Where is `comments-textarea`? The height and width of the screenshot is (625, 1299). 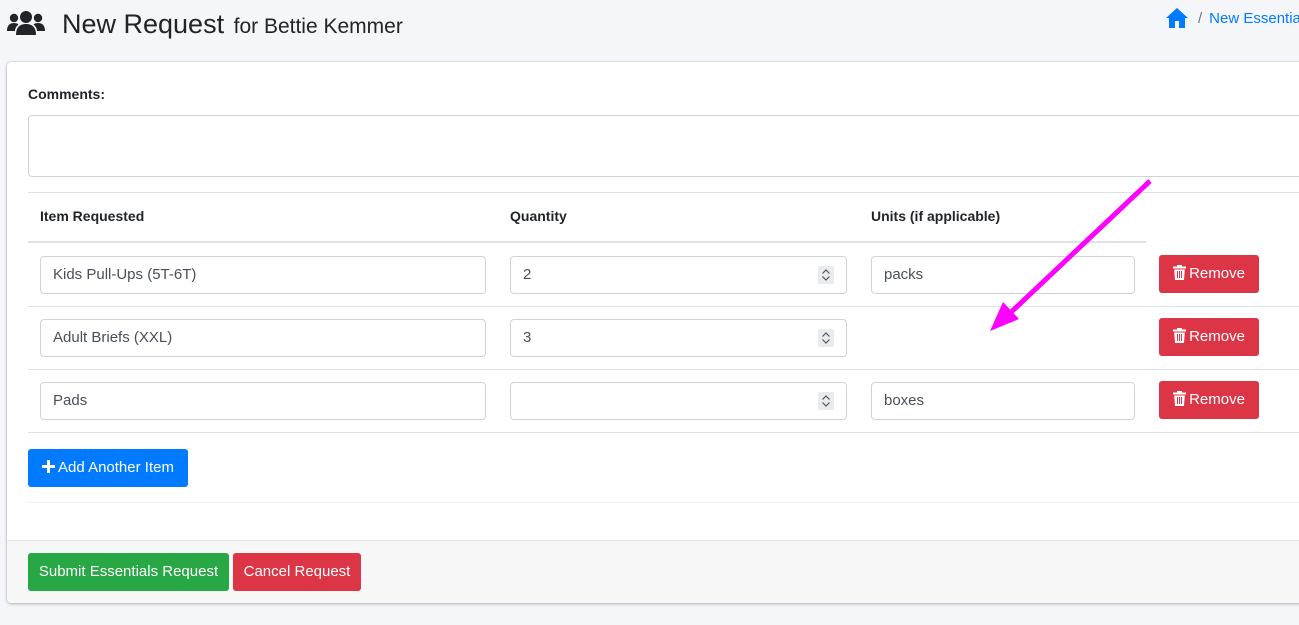 comments-textarea is located at coordinates (663, 146).